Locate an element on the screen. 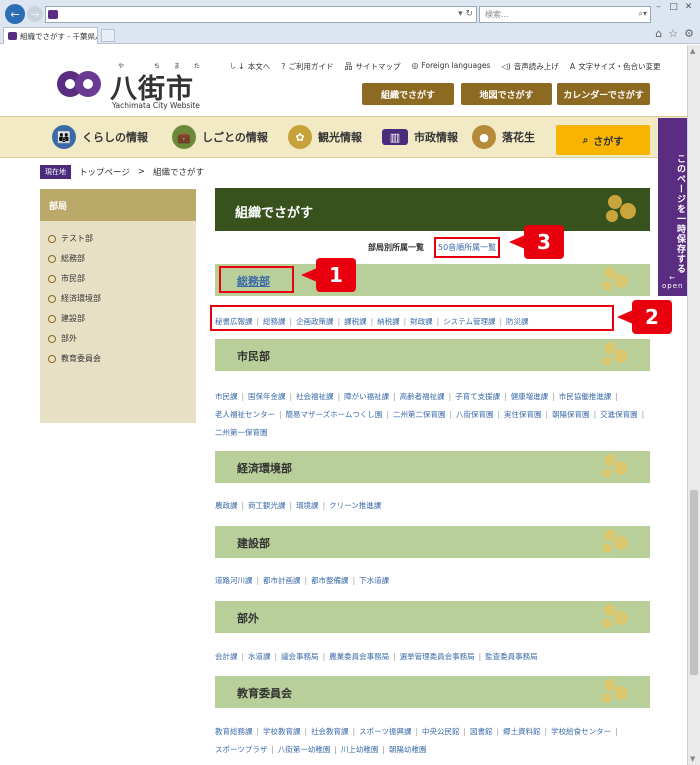  sidebar-item: 経済環境部 is located at coordinates (118, 298).